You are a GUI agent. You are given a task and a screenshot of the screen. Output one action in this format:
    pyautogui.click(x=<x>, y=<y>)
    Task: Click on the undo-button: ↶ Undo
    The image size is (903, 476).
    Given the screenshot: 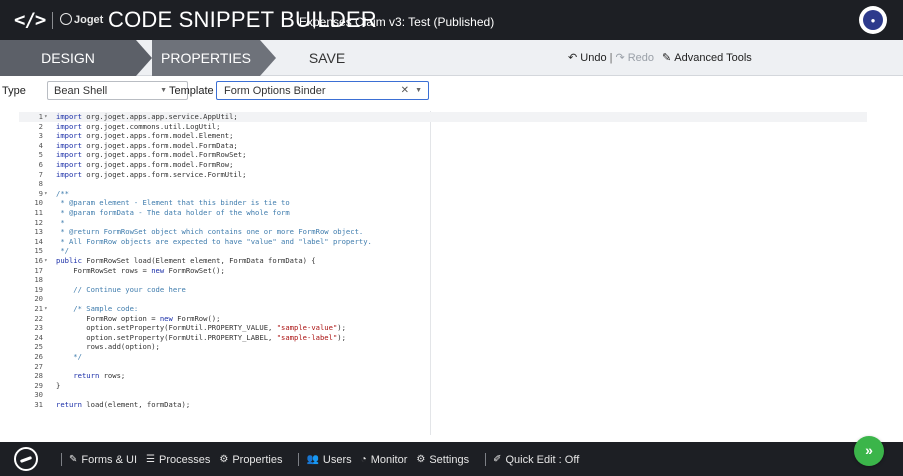 What is the action you would take?
    pyautogui.click(x=587, y=57)
    